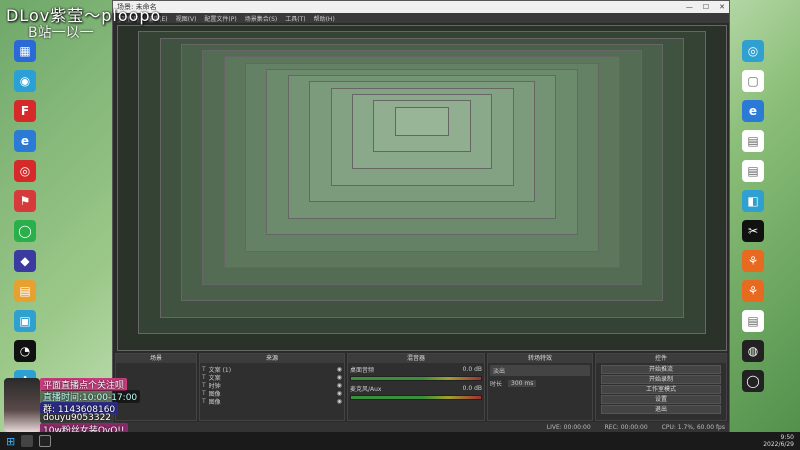 Image resolution: width=800 pixels, height=450 pixels. What do you see at coordinates (25, 321) in the screenshot?
I see `desktop-icon: ▣` at bounding box center [25, 321].